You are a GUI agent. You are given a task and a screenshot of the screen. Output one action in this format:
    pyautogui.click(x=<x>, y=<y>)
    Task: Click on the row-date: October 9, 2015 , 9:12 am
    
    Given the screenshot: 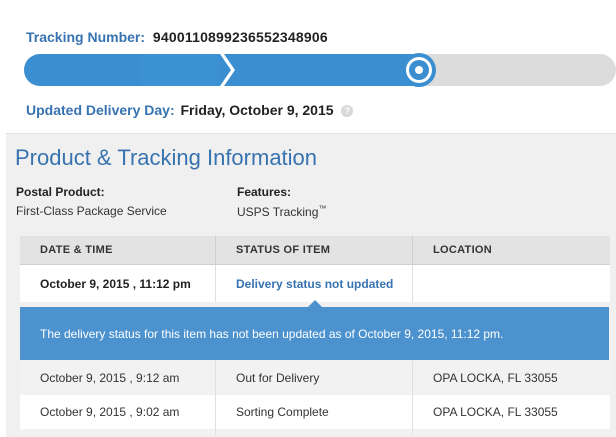 What is the action you would take?
    pyautogui.click(x=118, y=378)
    